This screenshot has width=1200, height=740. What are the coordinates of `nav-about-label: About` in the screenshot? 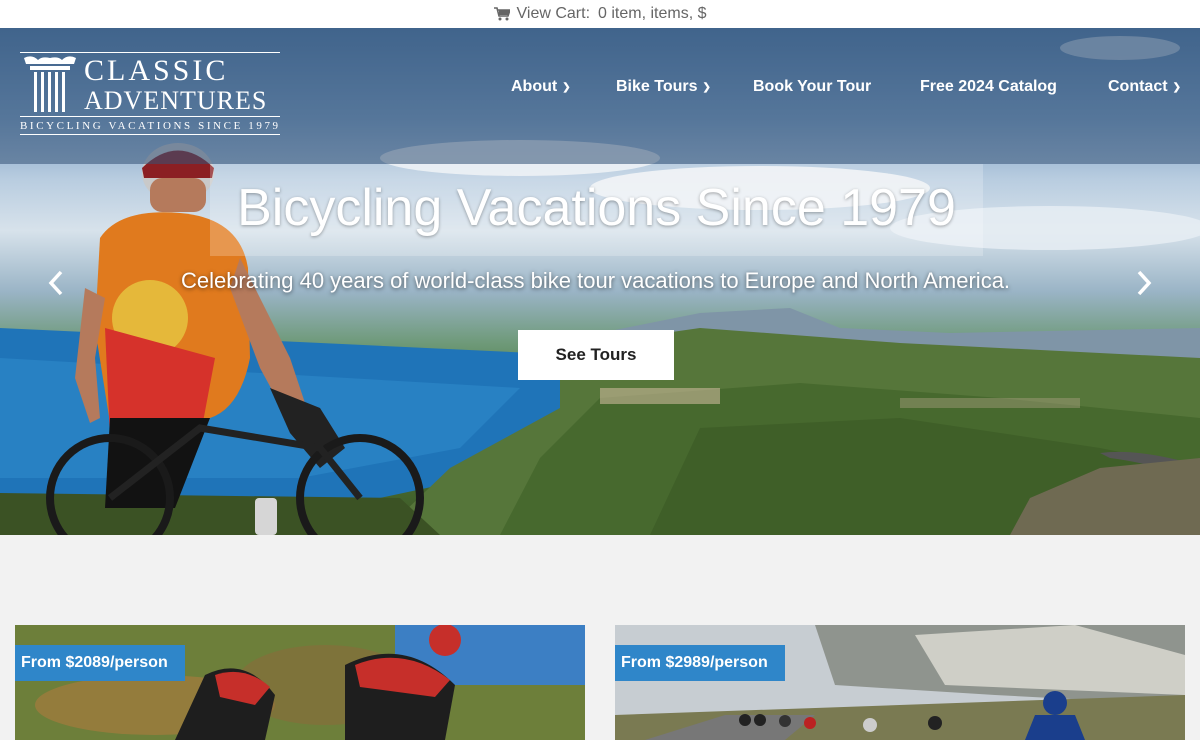 It's located at (534, 86).